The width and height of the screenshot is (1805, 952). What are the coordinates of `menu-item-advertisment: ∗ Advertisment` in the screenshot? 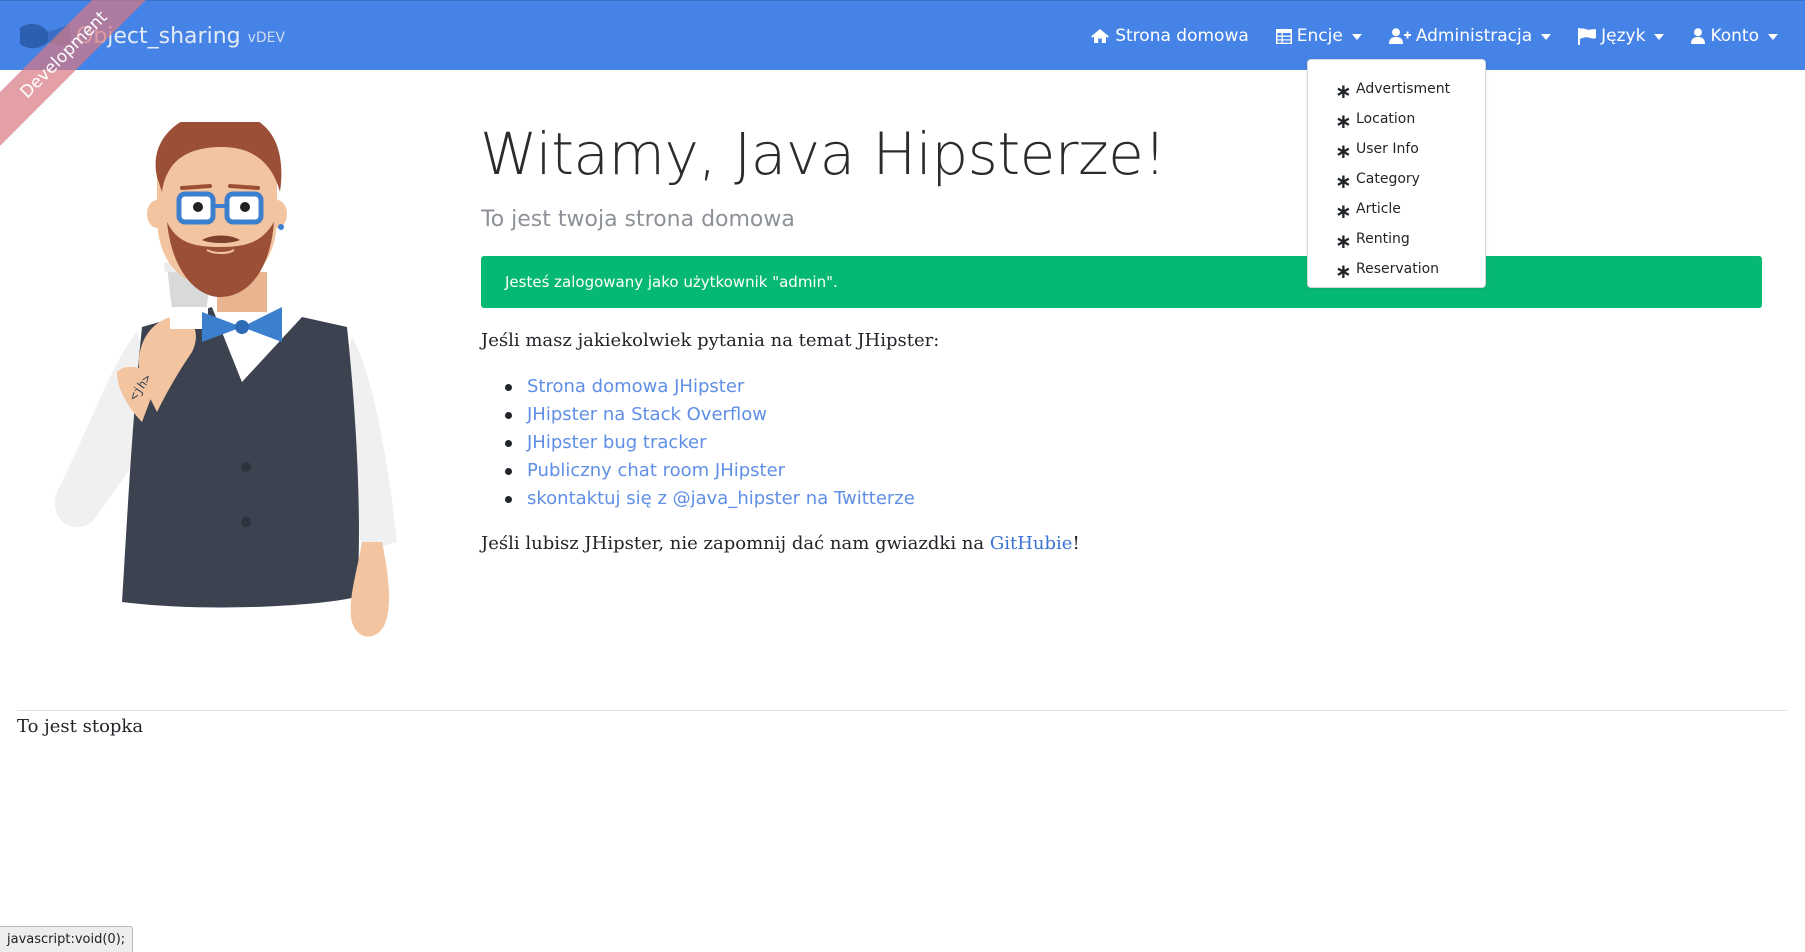 It's located at (1396, 89).